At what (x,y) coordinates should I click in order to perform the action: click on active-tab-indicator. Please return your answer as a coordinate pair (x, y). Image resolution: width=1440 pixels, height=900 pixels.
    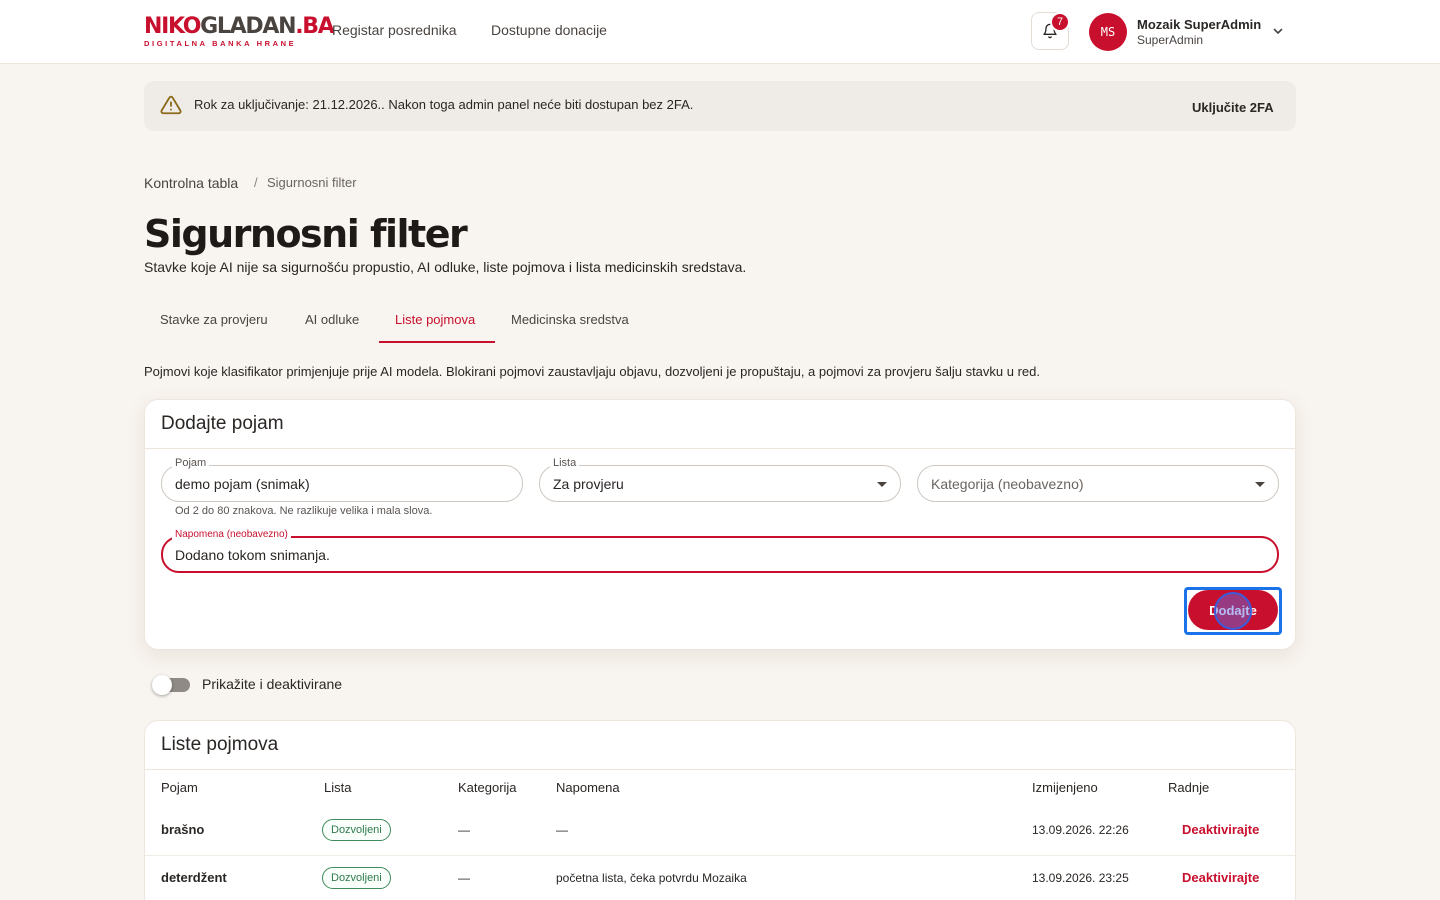
    Looking at the image, I should click on (437, 342).